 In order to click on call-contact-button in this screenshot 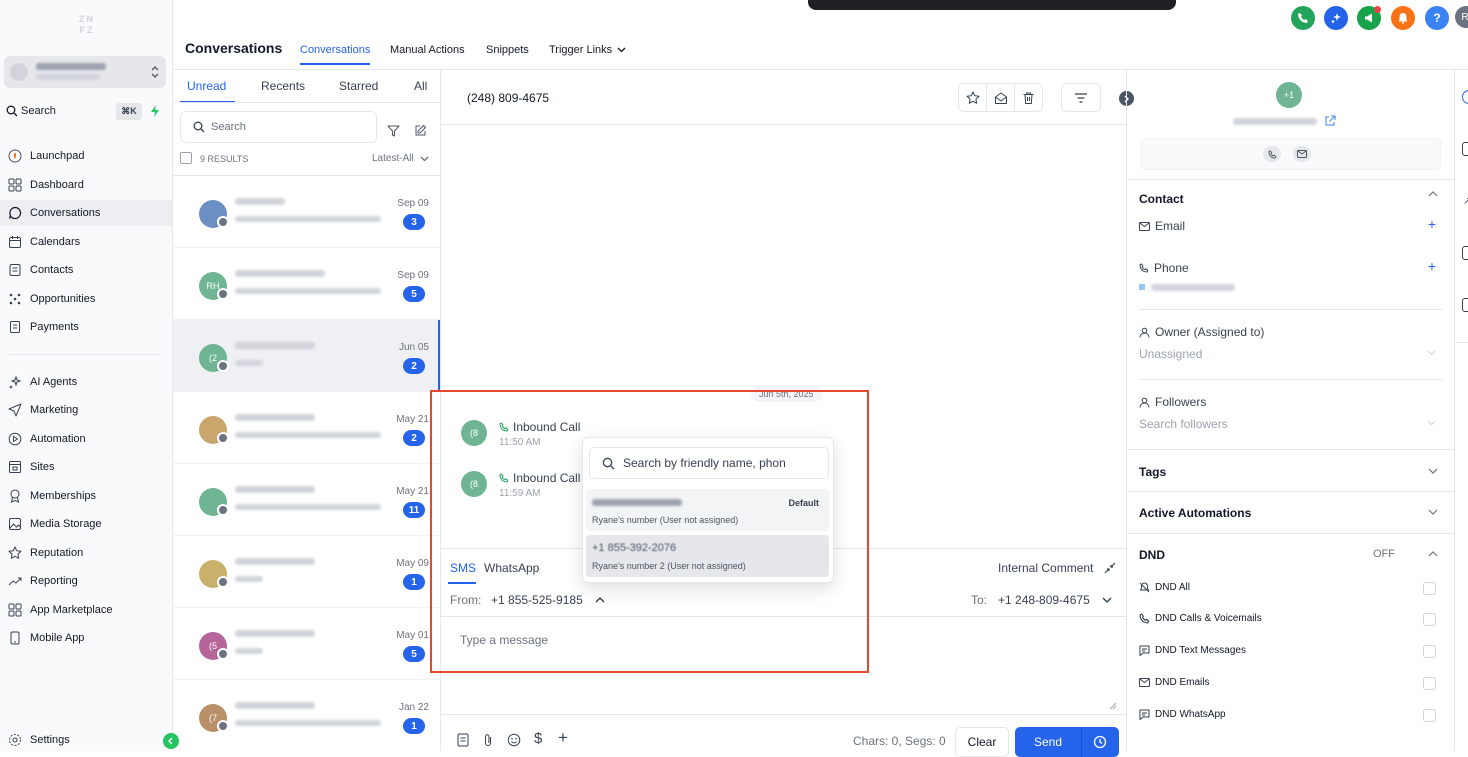, I will do `click(1272, 154)`.